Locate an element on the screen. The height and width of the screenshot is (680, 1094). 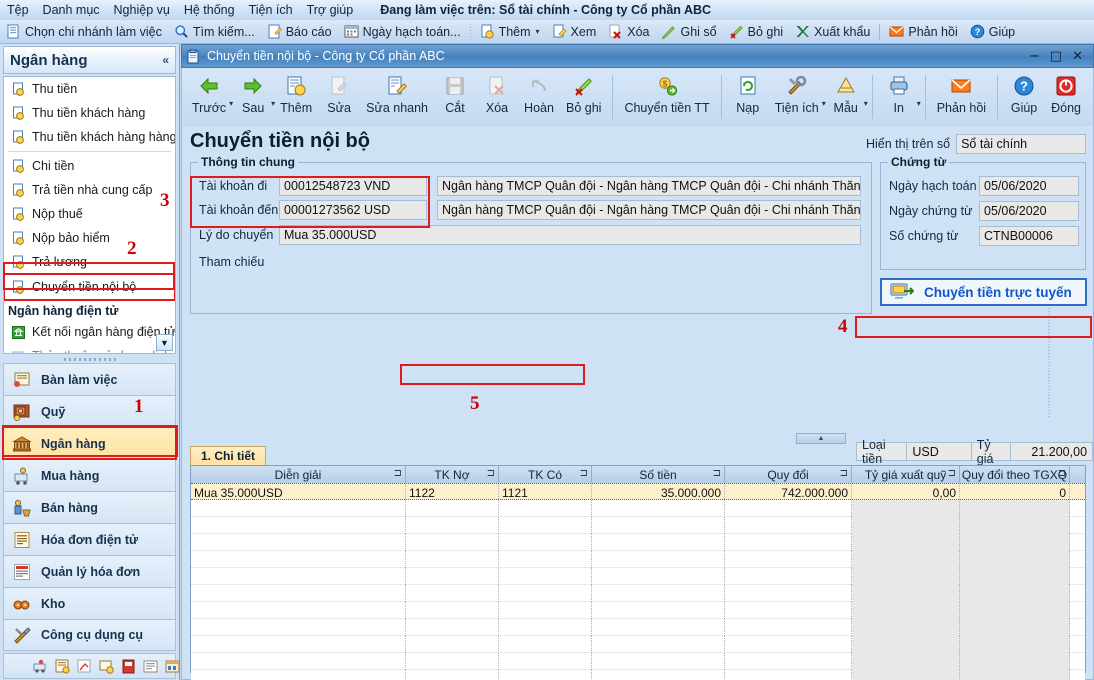
grid-col-quy-doi: Quy đổi ⊐ is located at coordinates (788, 474).